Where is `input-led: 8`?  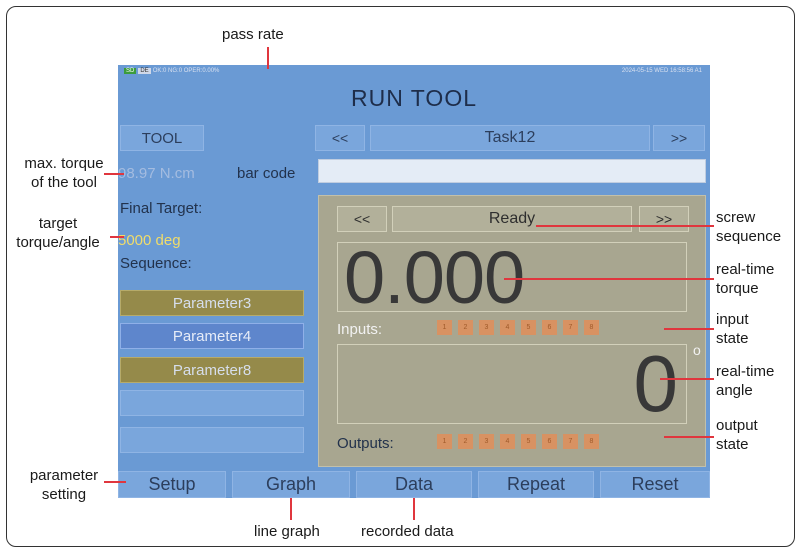
input-led: 8 is located at coordinates (591, 327).